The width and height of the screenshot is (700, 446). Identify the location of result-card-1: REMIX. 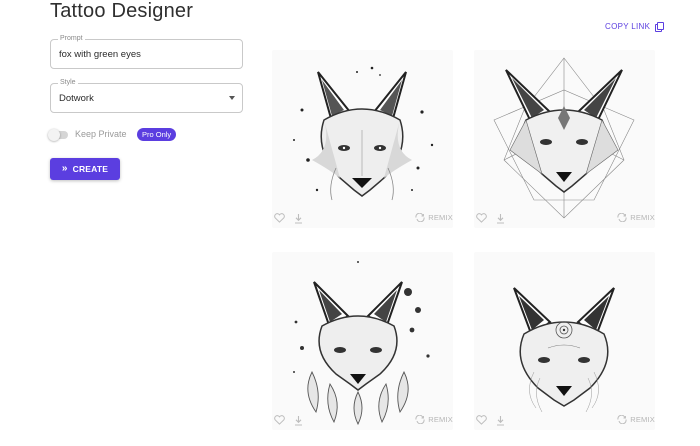
(362, 139).